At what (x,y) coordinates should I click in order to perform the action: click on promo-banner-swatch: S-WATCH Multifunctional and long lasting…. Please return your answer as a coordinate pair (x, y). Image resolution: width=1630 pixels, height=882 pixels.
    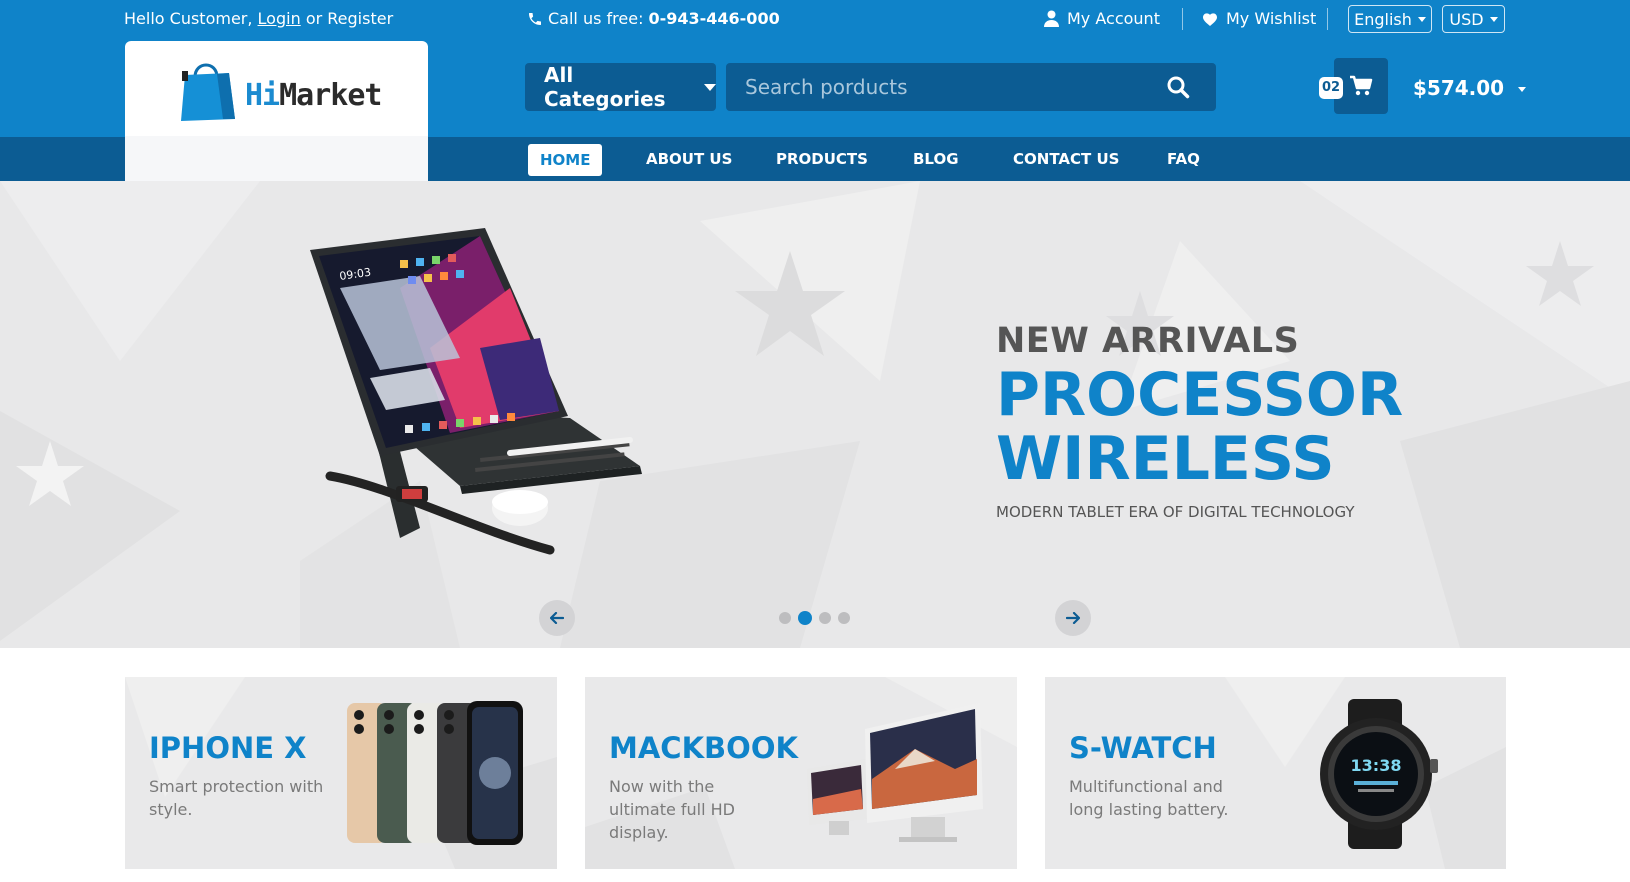
    Looking at the image, I should click on (1275, 773).